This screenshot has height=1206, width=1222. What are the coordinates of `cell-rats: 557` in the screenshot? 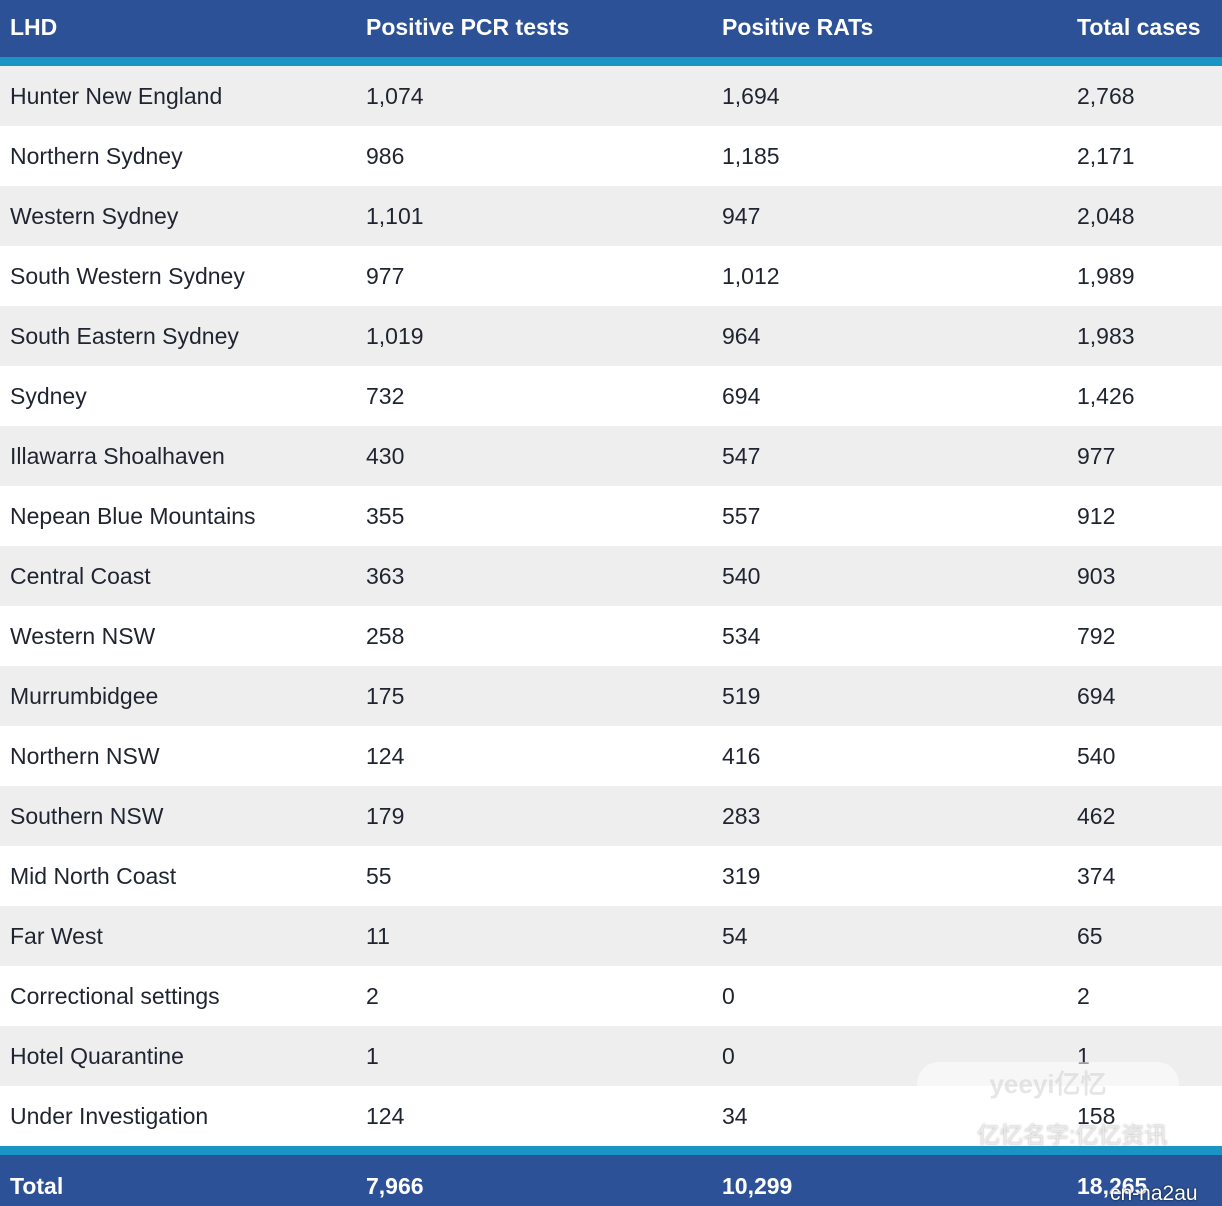 It's located at (741, 516).